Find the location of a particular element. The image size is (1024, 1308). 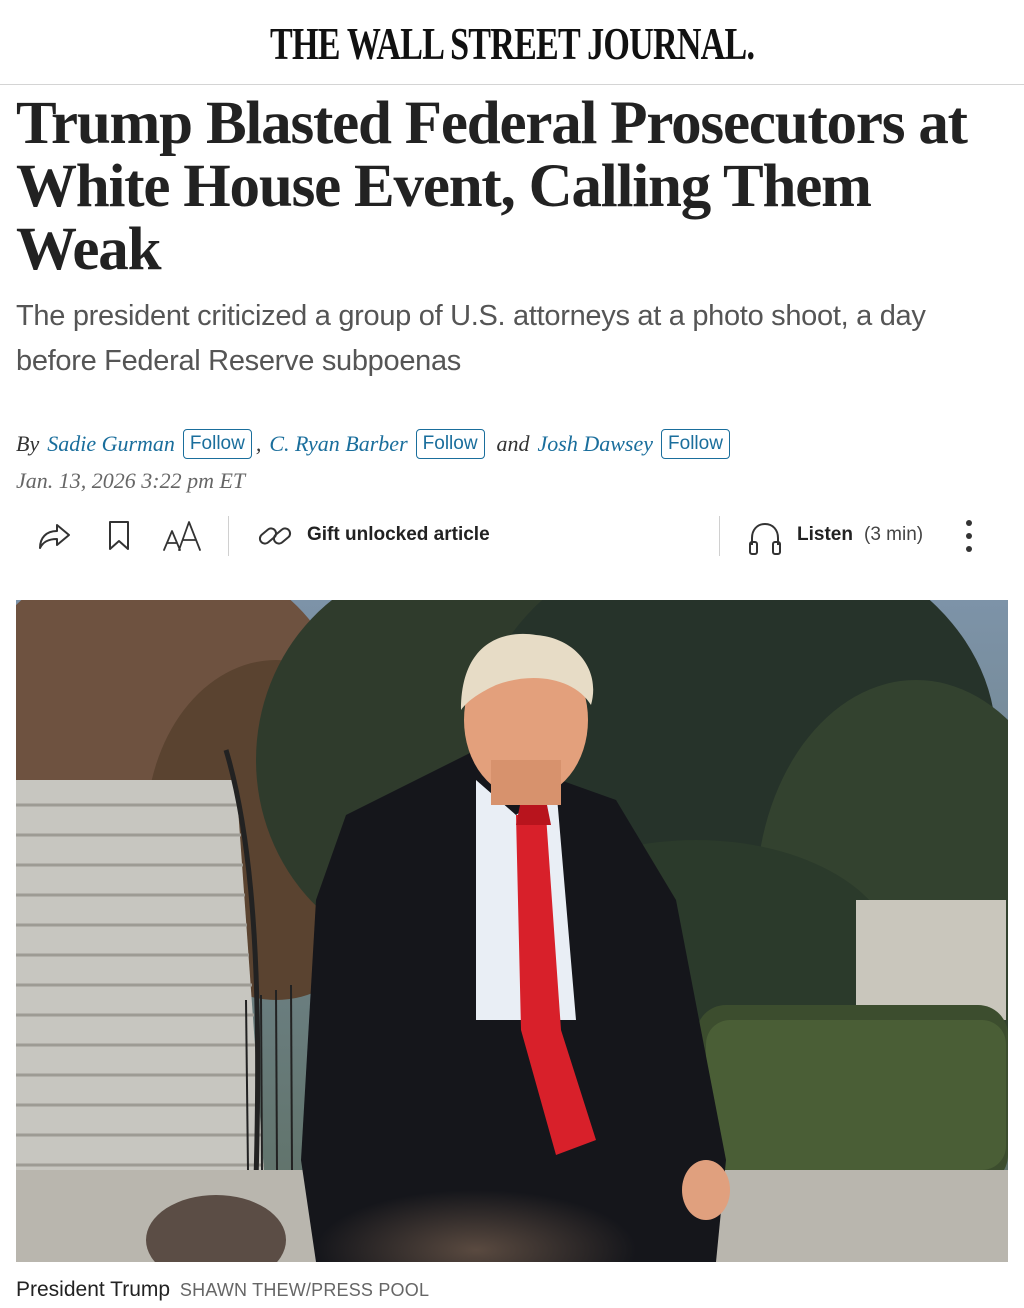

follow-button-sadie-gurman: Follow is located at coordinates (217, 444).